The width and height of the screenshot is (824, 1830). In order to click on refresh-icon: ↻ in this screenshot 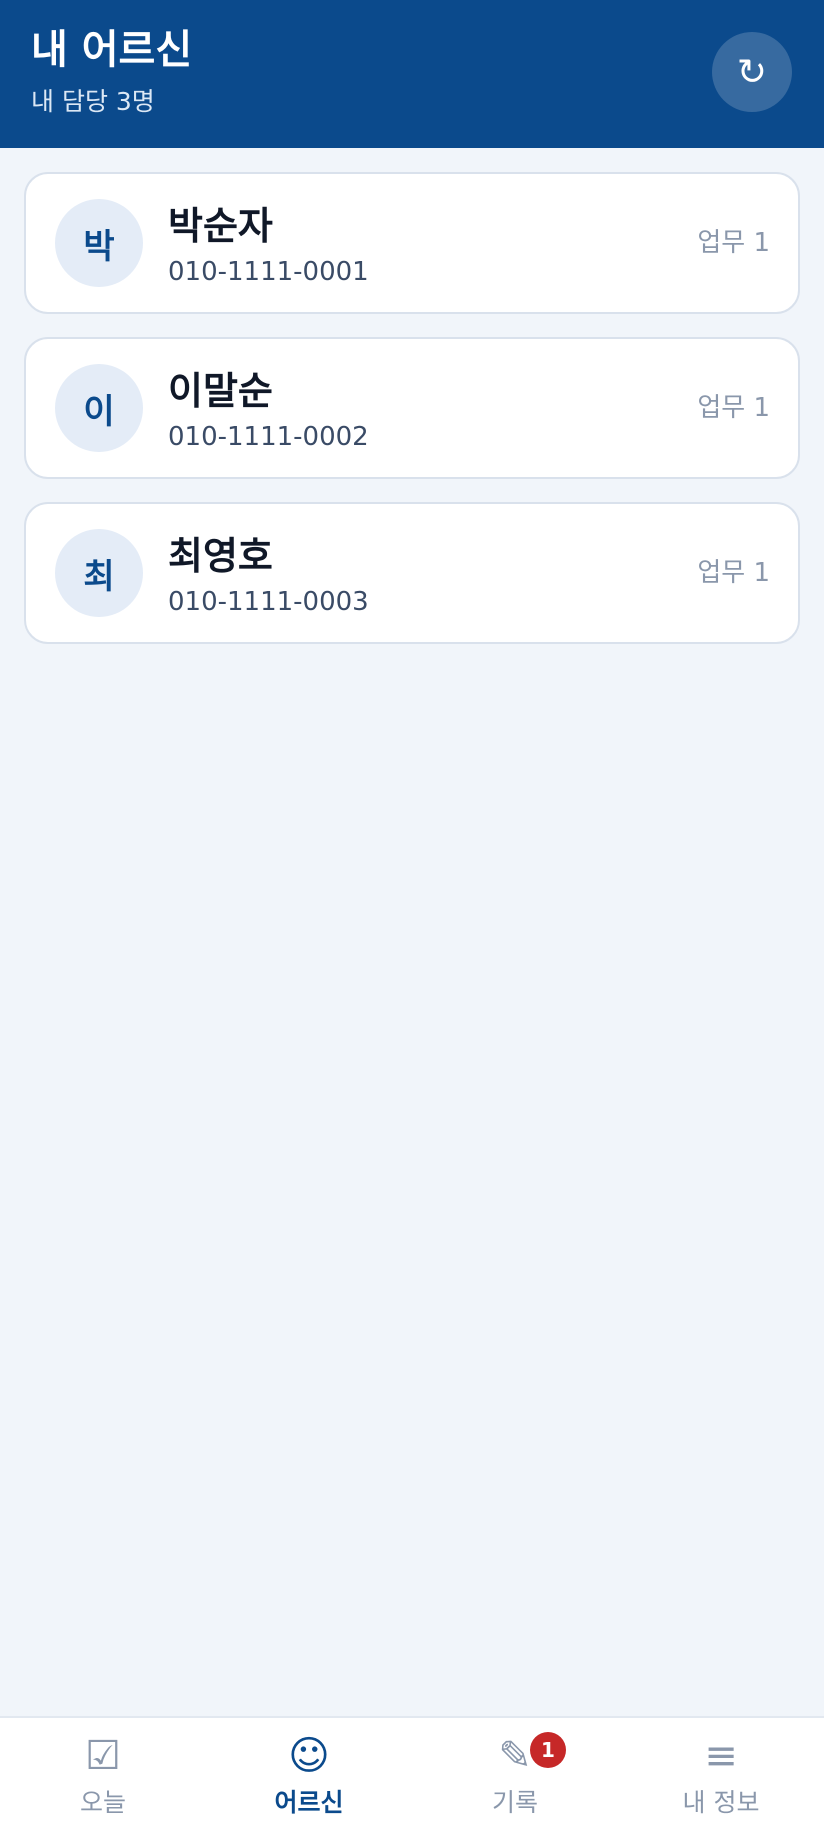, I will do `click(752, 72)`.